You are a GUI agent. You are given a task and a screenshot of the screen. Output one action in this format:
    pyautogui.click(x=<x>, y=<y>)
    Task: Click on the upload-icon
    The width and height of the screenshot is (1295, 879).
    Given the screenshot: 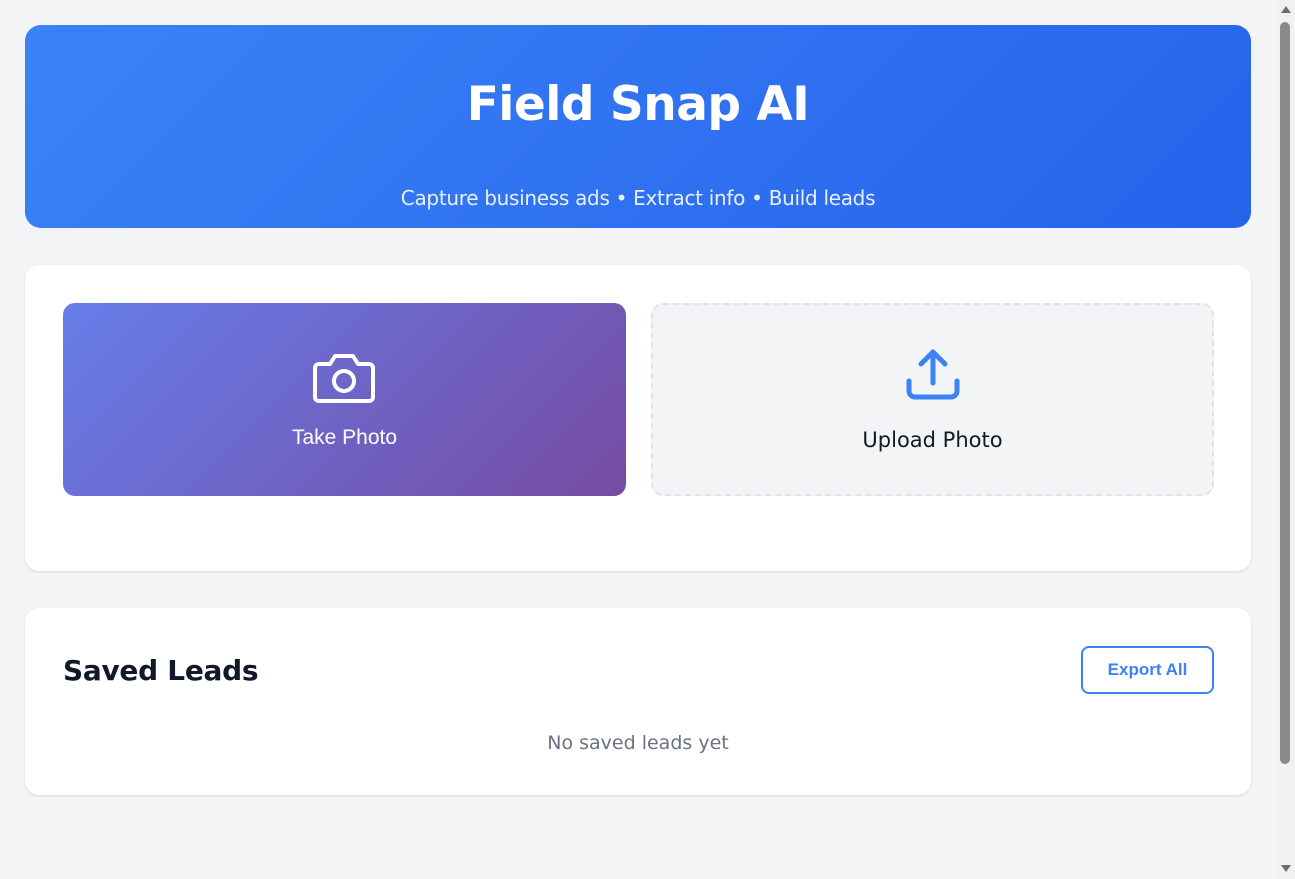 What is the action you would take?
    pyautogui.click(x=933, y=374)
    